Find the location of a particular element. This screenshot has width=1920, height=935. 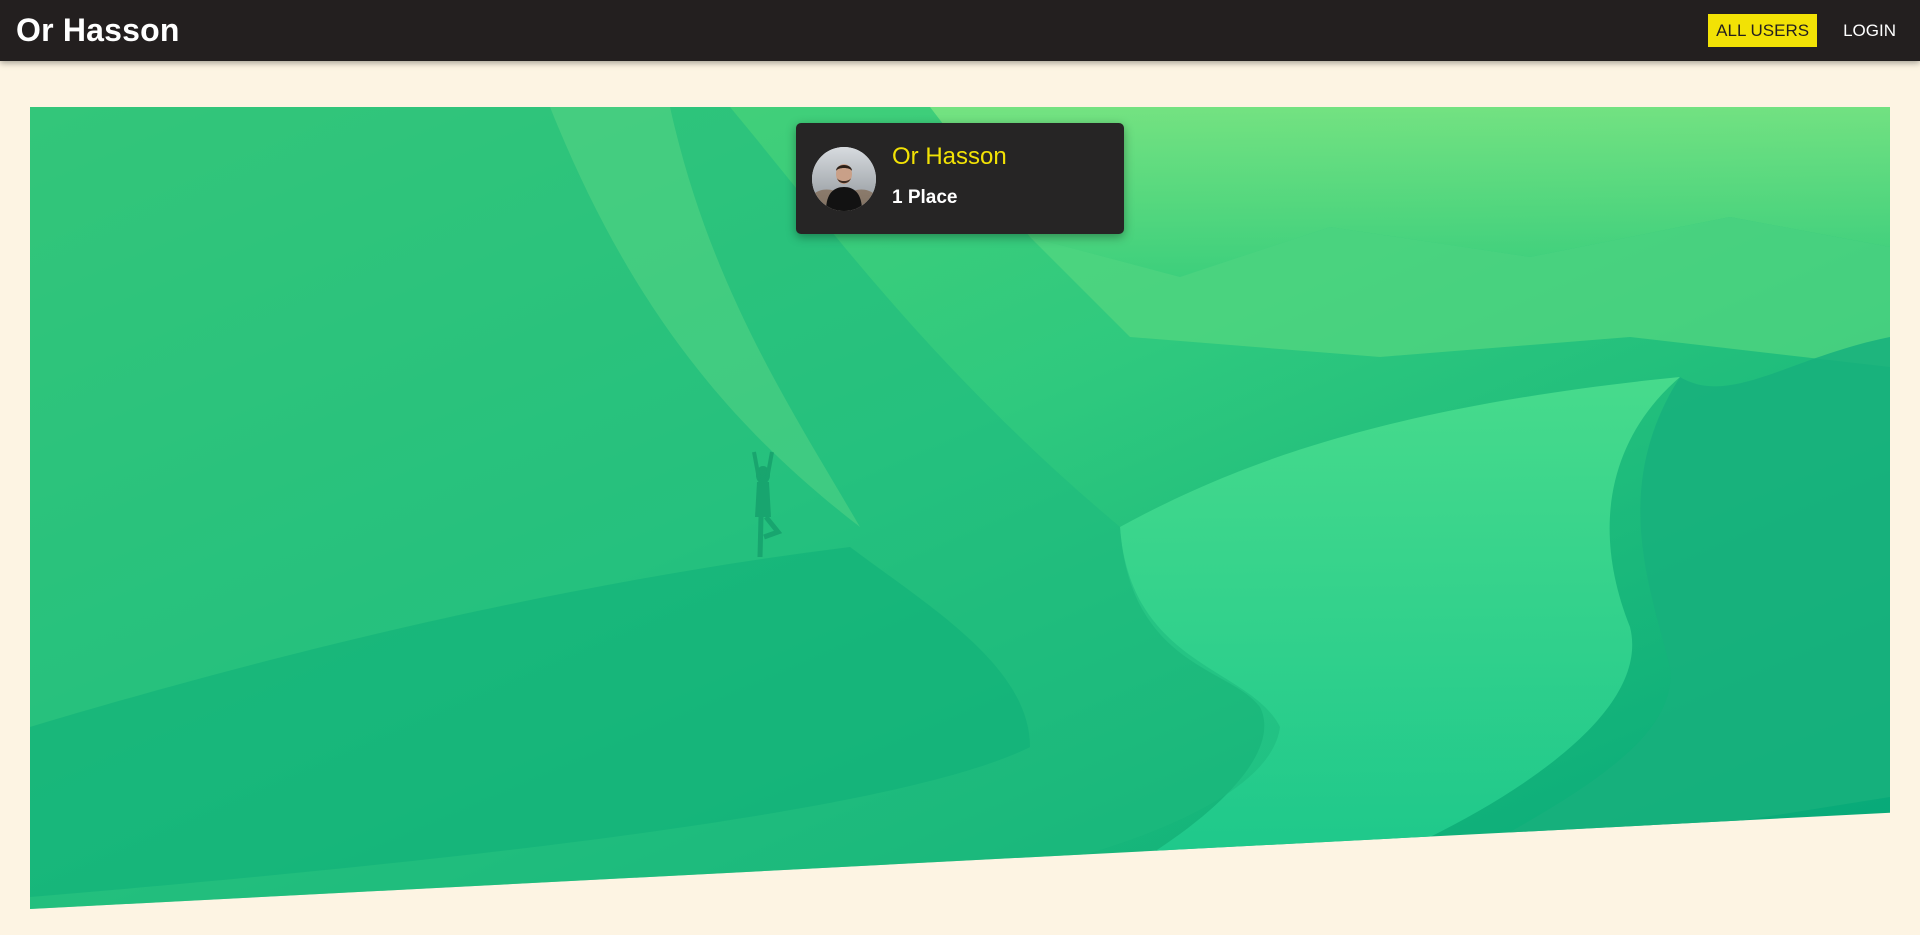

user-name: Or Hasson is located at coordinates (949, 157).